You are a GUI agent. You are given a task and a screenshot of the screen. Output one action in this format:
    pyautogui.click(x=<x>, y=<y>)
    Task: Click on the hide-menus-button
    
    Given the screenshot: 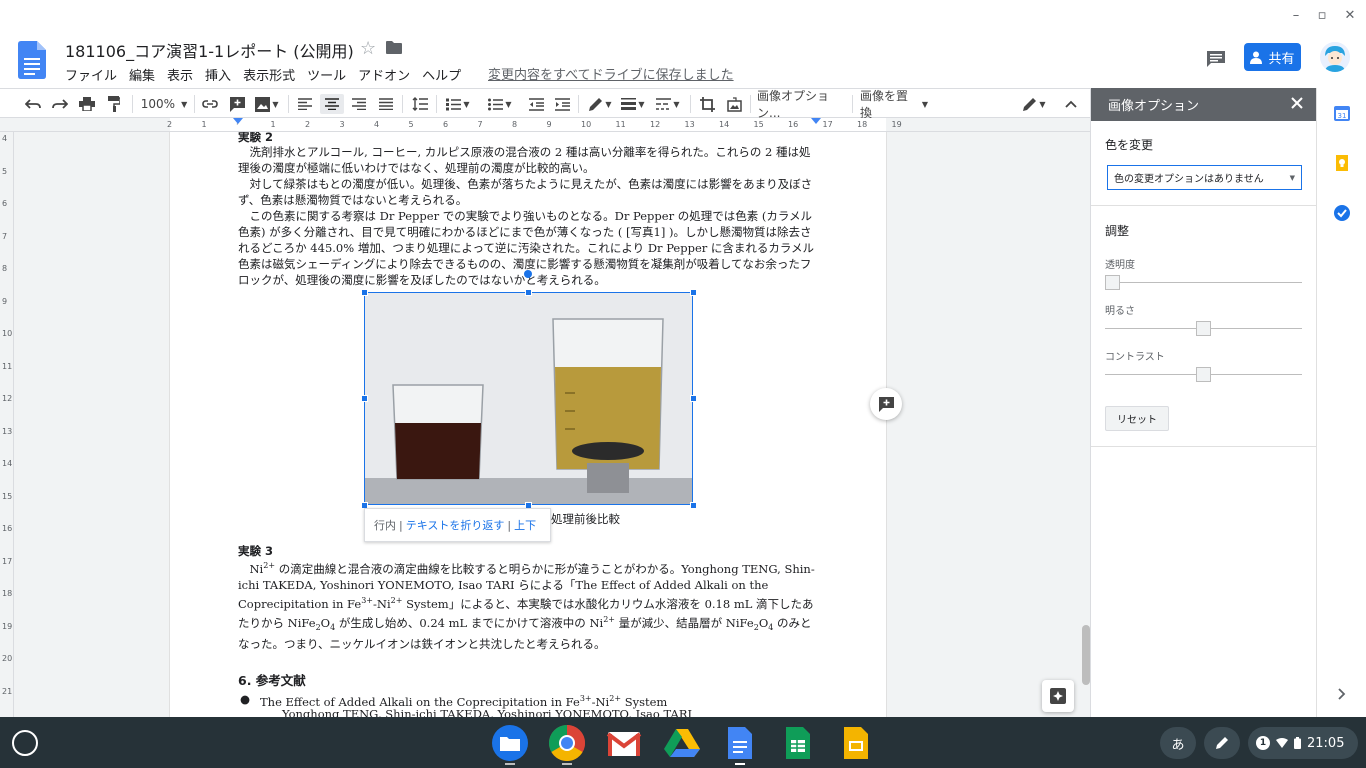 What is the action you would take?
    pyautogui.click(x=1071, y=104)
    